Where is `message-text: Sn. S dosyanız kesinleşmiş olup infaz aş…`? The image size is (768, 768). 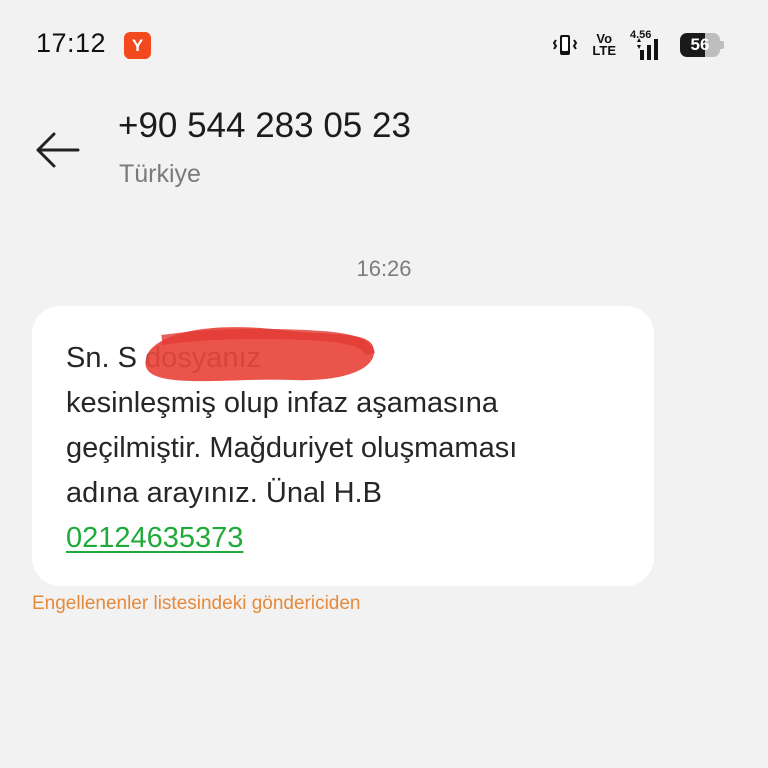 message-text: Sn. S dosyanız kesinleşmiş olup infaz aş… is located at coordinates (292, 425).